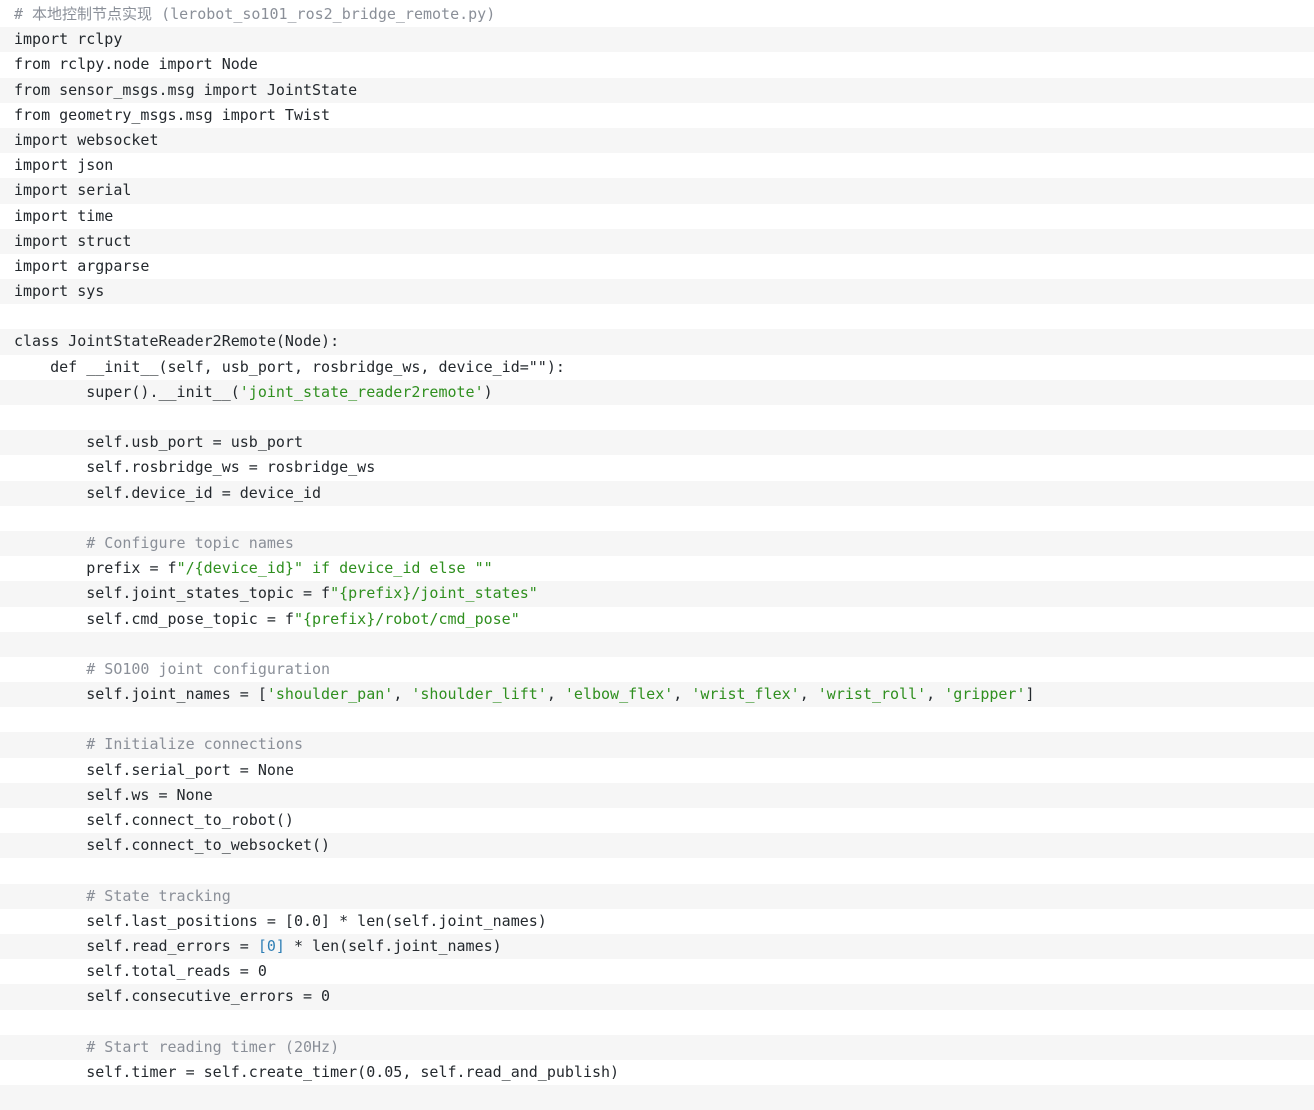 The width and height of the screenshot is (1314, 1110). What do you see at coordinates (657, 292) in the screenshot?
I see `code-line: import sys` at bounding box center [657, 292].